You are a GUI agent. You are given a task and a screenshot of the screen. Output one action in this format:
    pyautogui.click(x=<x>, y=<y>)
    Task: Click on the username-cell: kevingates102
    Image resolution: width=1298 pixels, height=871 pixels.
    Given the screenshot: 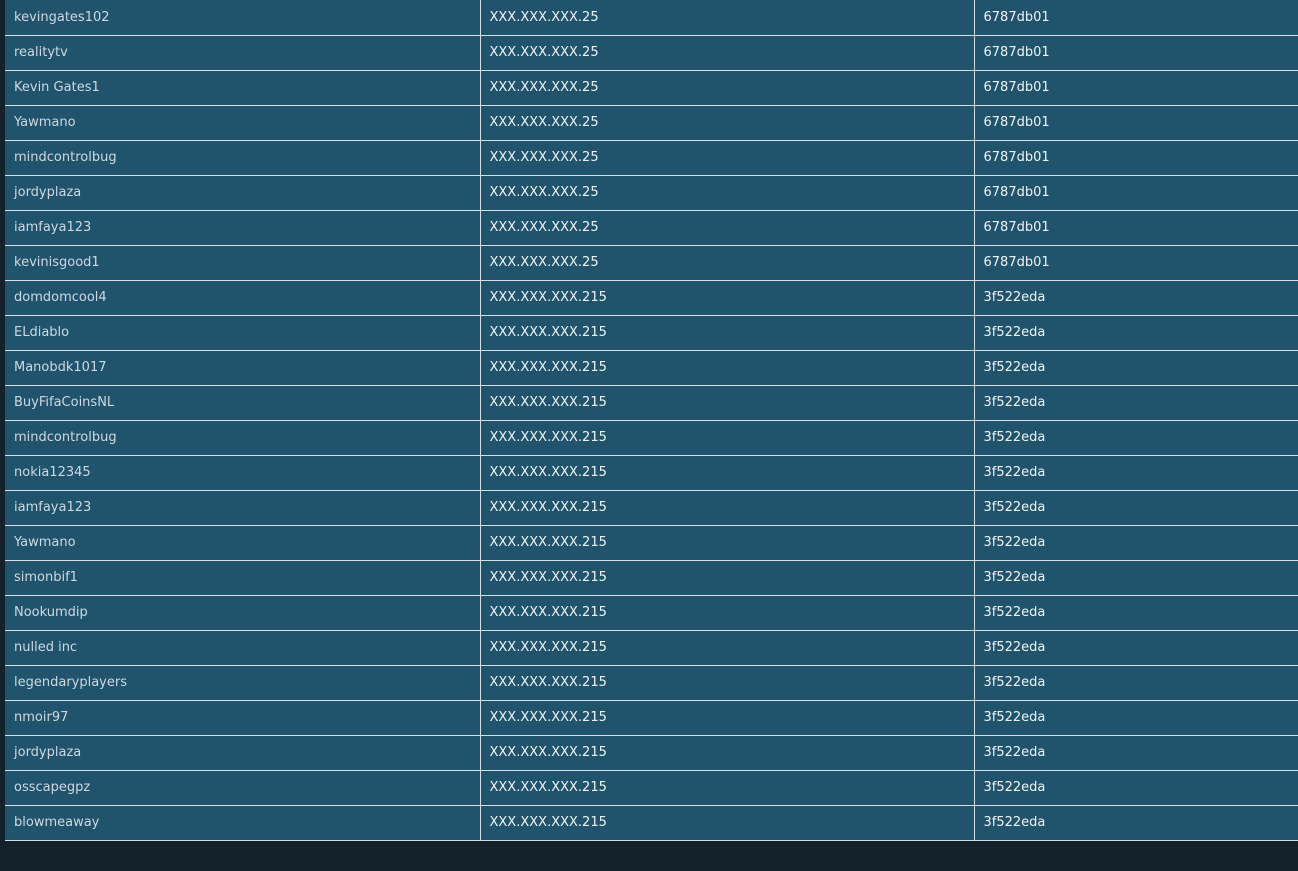 What is the action you would take?
    pyautogui.click(x=243, y=18)
    